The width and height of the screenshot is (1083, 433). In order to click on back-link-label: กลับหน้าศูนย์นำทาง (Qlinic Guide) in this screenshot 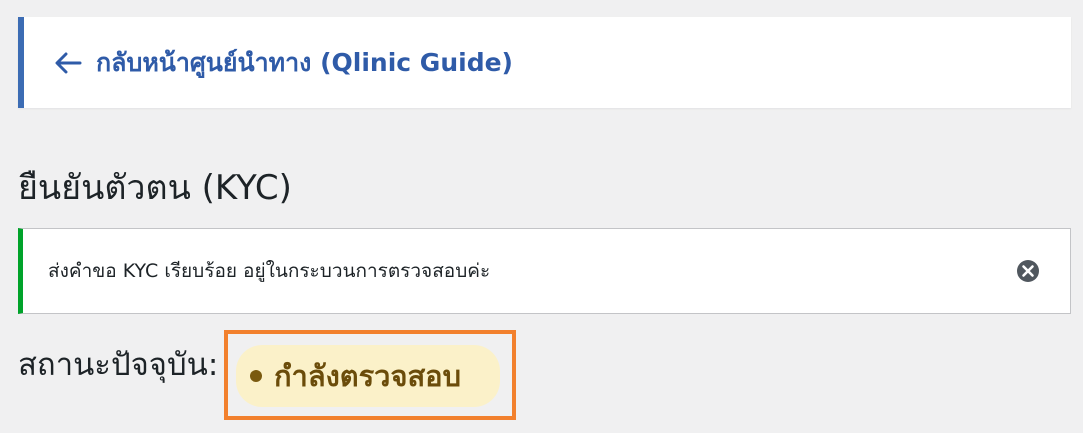, I will do `click(304, 62)`.